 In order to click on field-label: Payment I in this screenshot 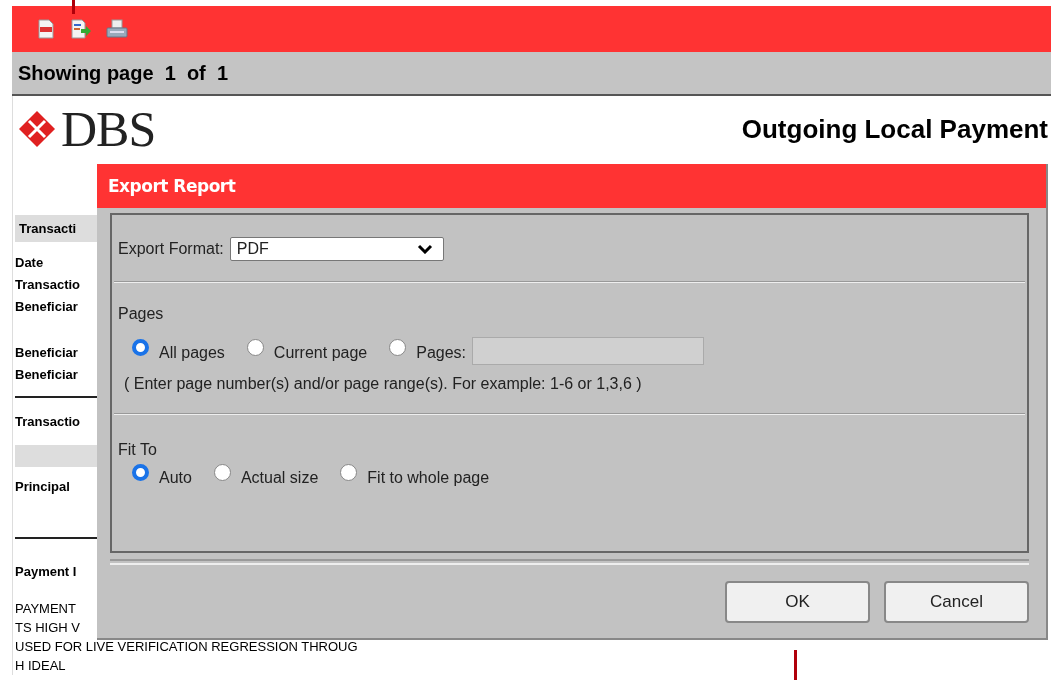, I will do `click(46, 572)`.